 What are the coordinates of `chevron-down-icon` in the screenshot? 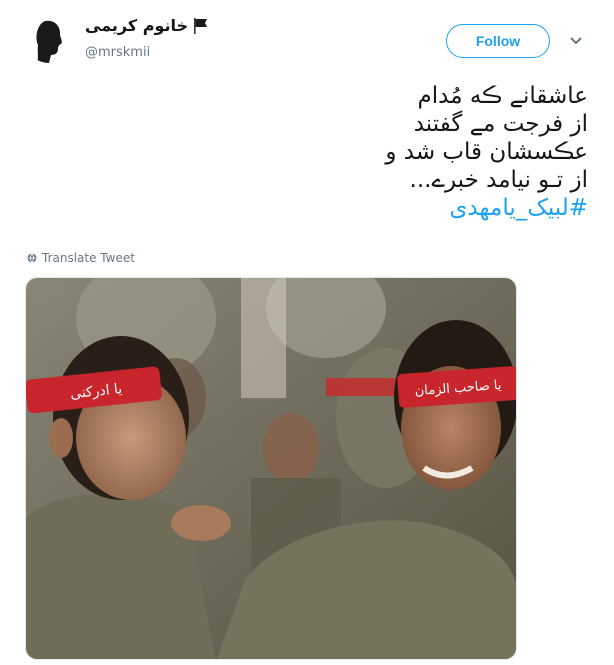 It's located at (576, 41).